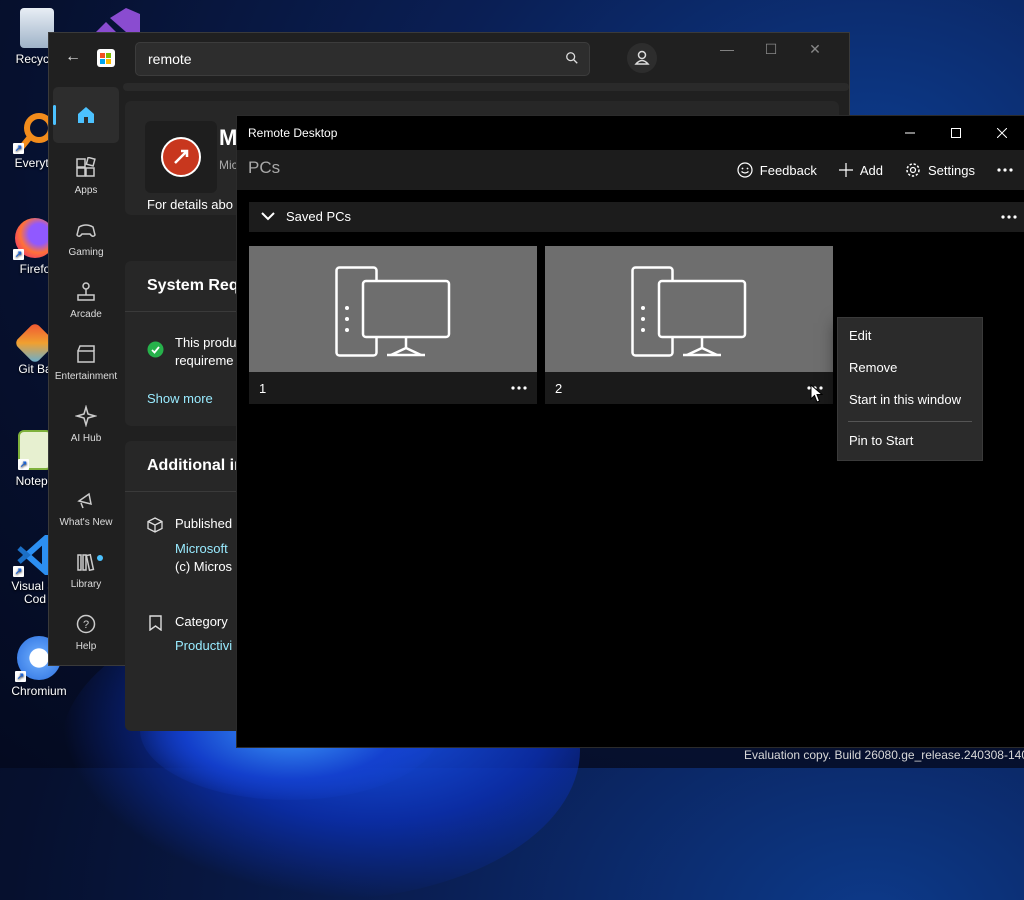  What do you see at coordinates (204, 360) in the screenshot?
I see `requirements-text-line2: requireme` at bounding box center [204, 360].